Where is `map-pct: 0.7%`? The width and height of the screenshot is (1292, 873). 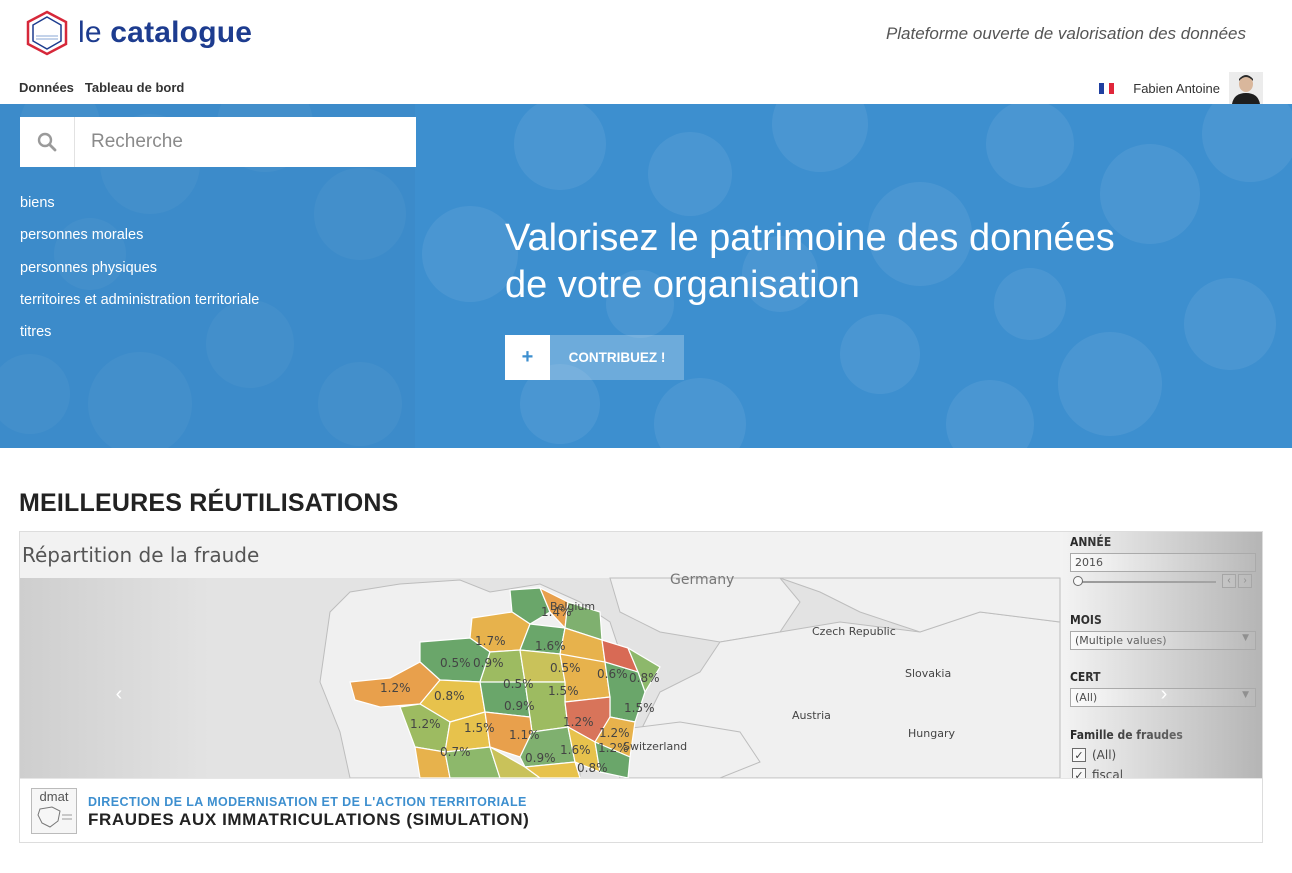
map-pct: 0.7% is located at coordinates (455, 752).